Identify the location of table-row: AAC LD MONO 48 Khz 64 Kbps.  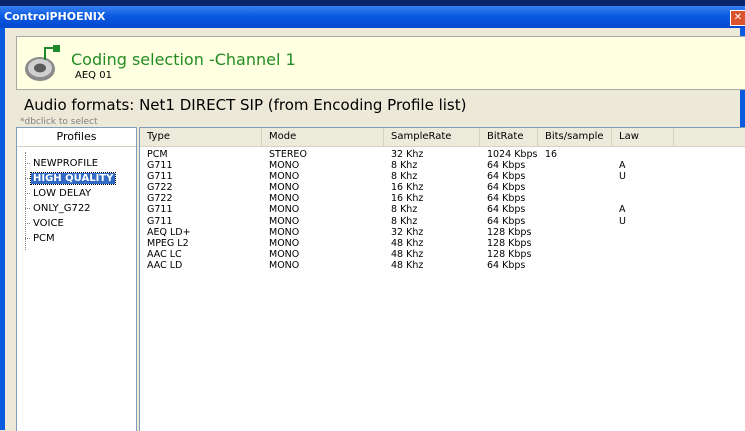
(442, 265).